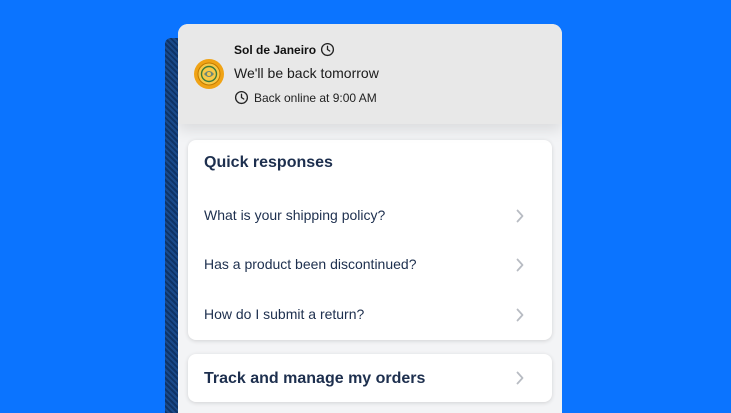 This screenshot has width=731, height=413. I want to click on brand-avatar, so click(209, 74).